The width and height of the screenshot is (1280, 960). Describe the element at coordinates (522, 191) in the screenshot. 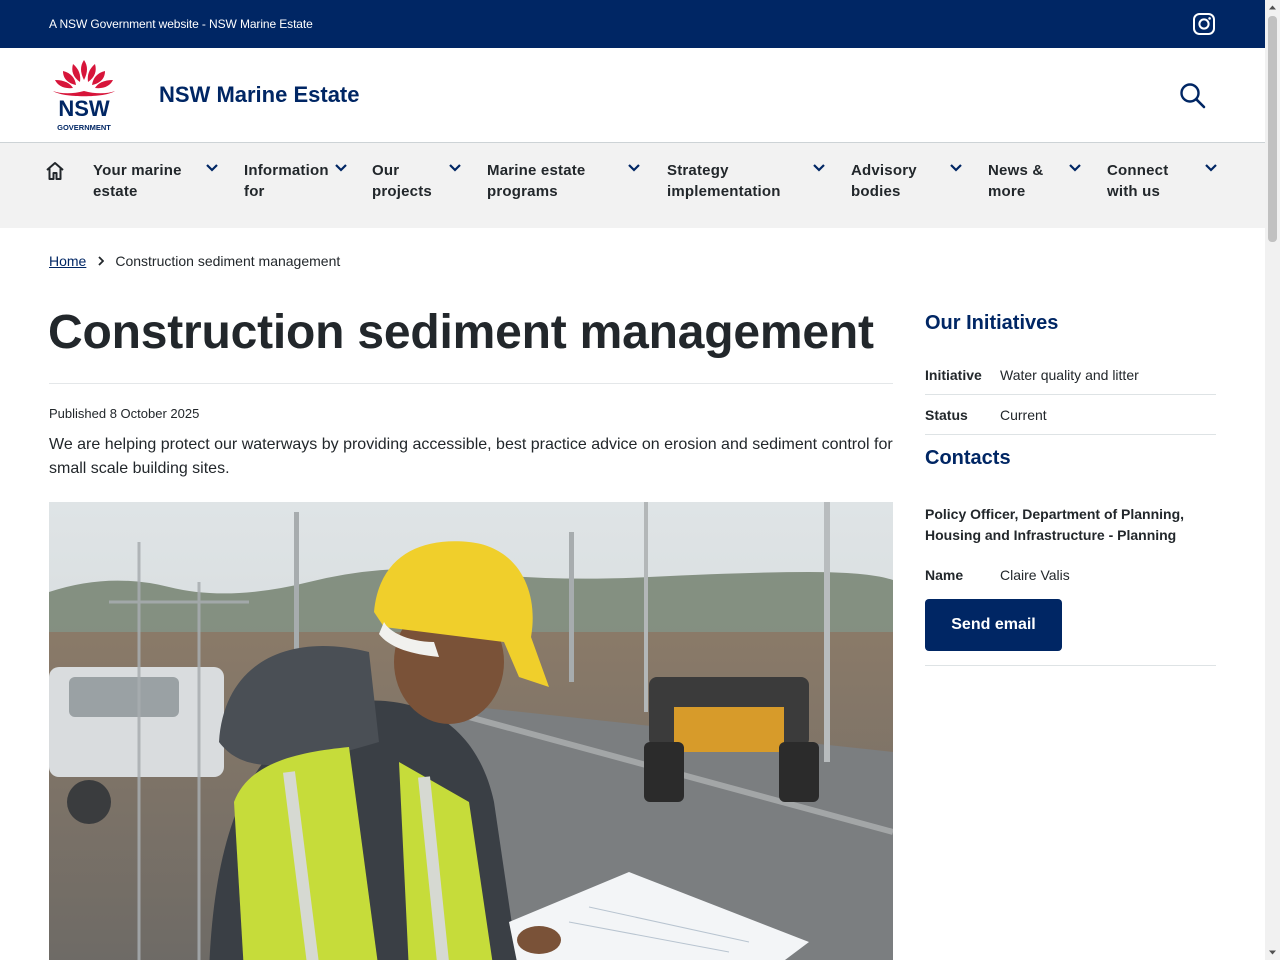

I see `nav-label: programs` at that location.